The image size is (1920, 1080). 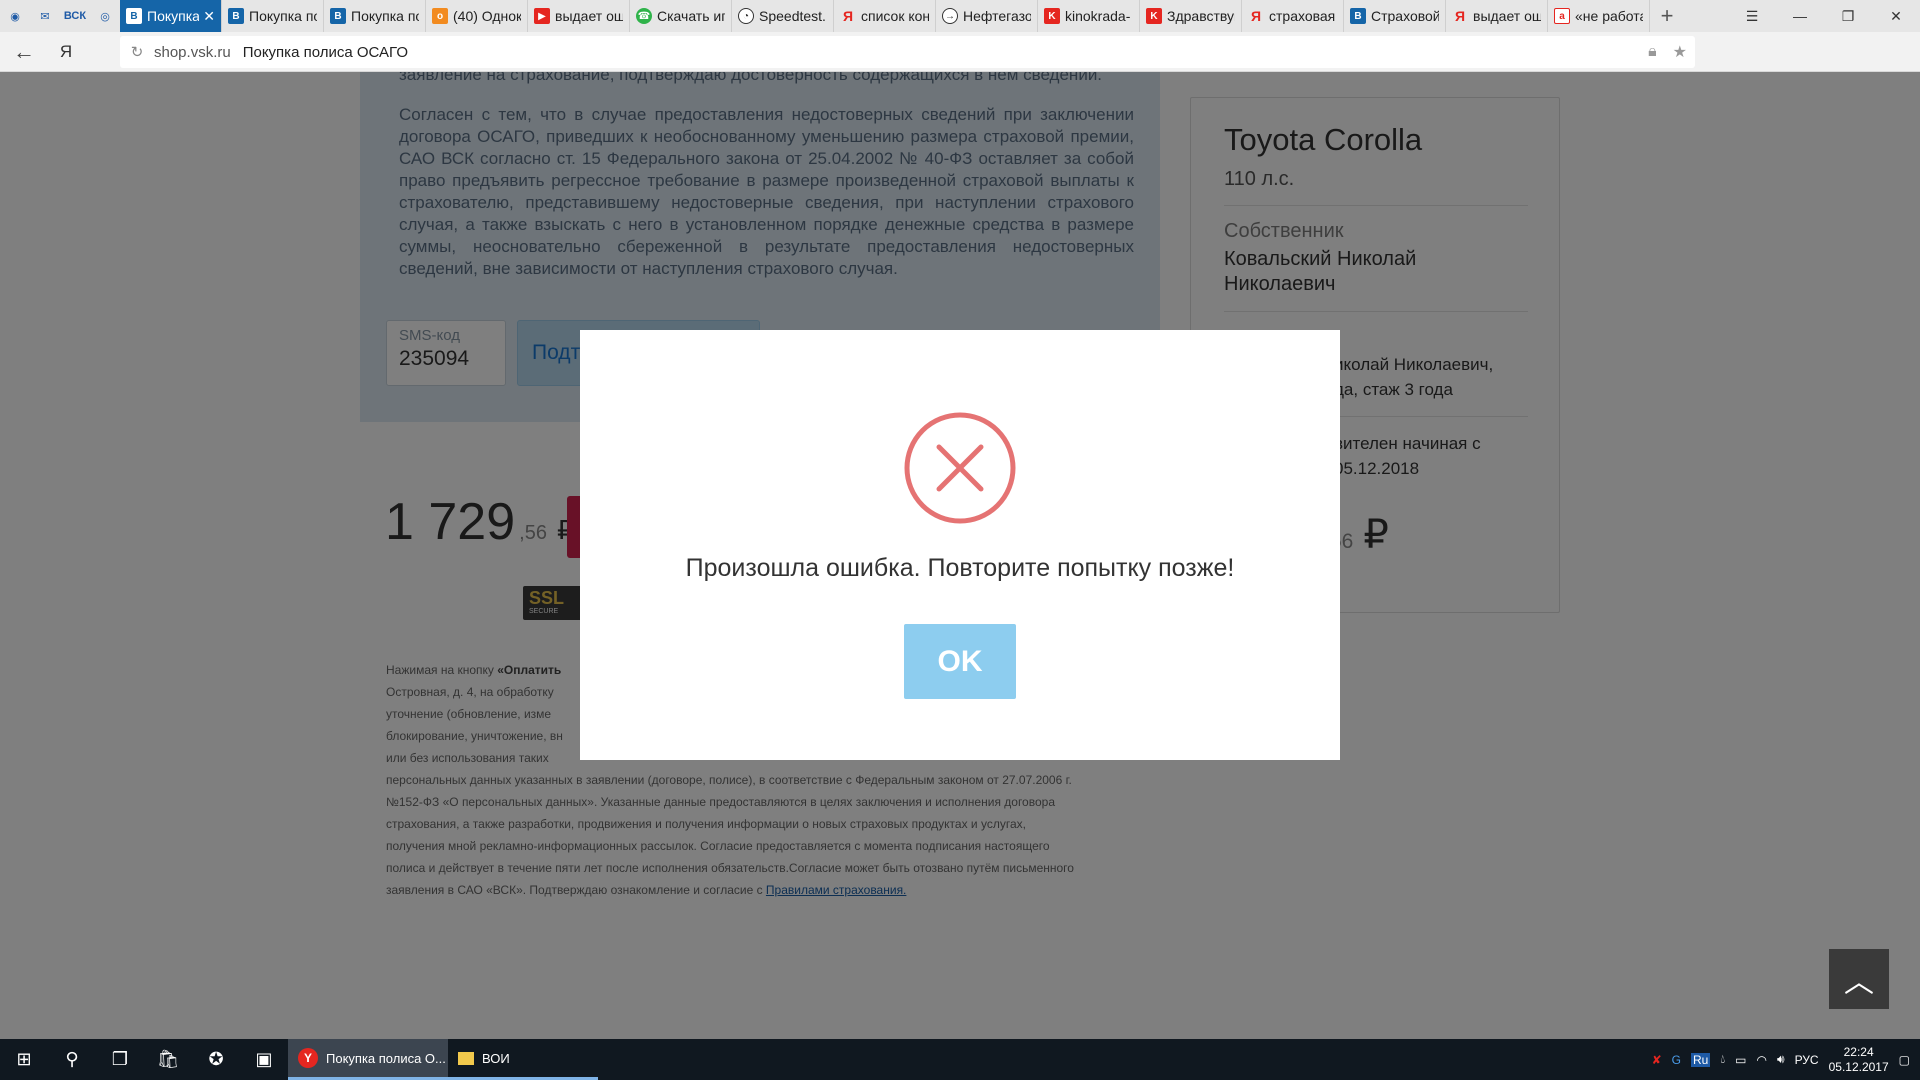 I want to click on tab-label: страховая, so click(x=1302, y=16).